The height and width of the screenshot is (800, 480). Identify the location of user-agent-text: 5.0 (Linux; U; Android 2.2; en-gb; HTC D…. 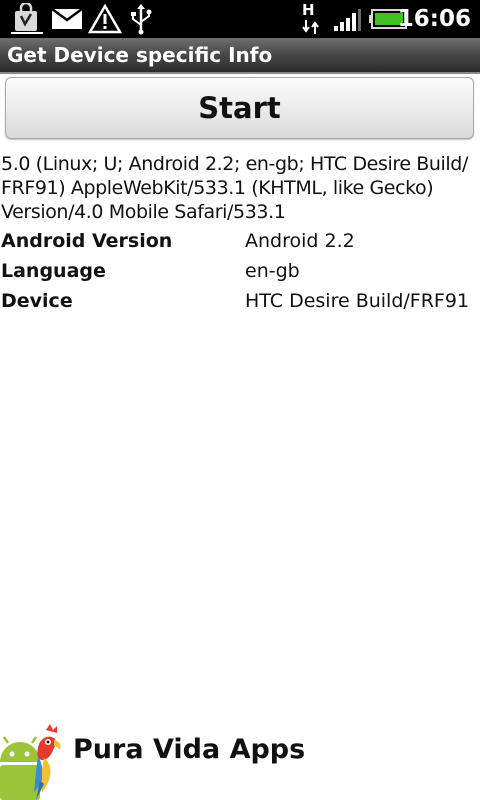
(240, 188).